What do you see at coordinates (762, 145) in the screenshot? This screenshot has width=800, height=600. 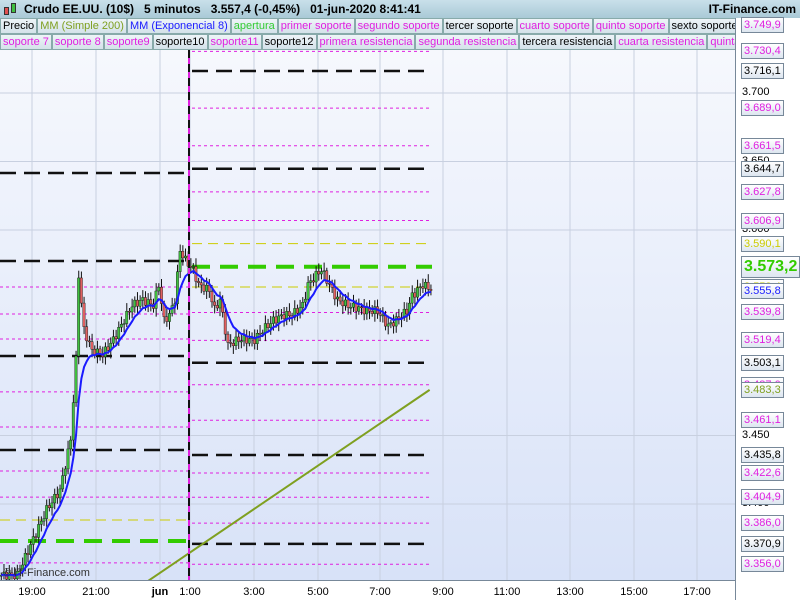 I see `price-level-label: 3.661,5` at bounding box center [762, 145].